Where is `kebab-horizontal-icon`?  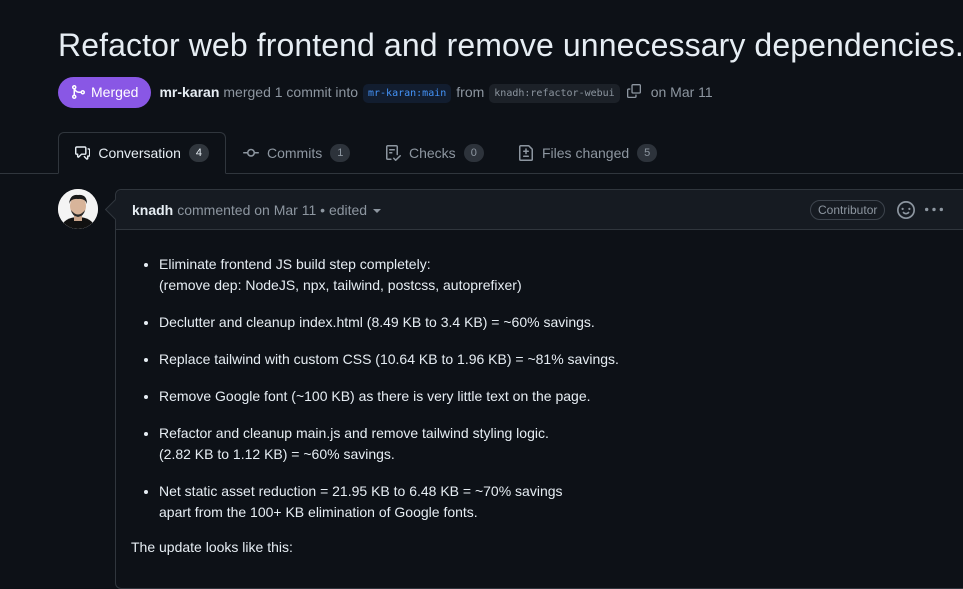
kebab-horizontal-icon is located at coordinates (934, 209).